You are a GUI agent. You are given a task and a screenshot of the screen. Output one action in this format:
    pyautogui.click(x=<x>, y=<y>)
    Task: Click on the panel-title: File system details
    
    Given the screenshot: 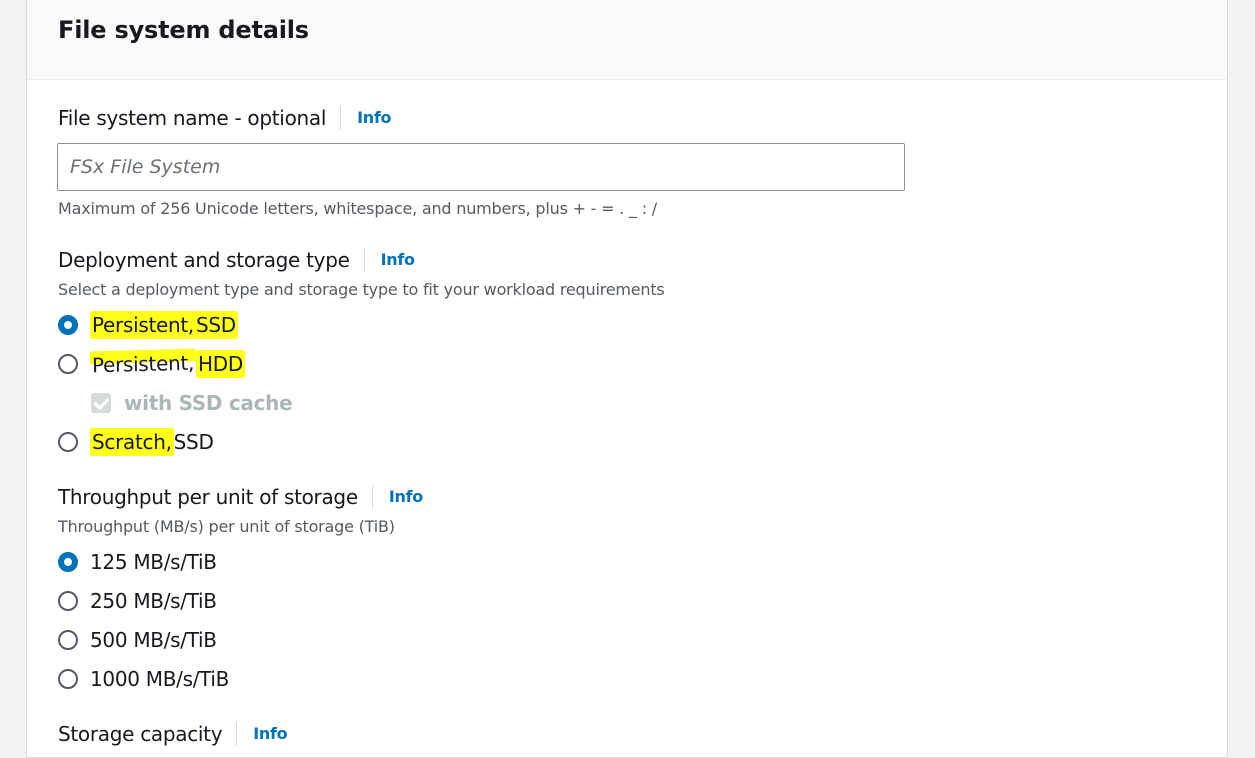 What is the action you would take?
    pyautogui.click(x=183, y=30)
    